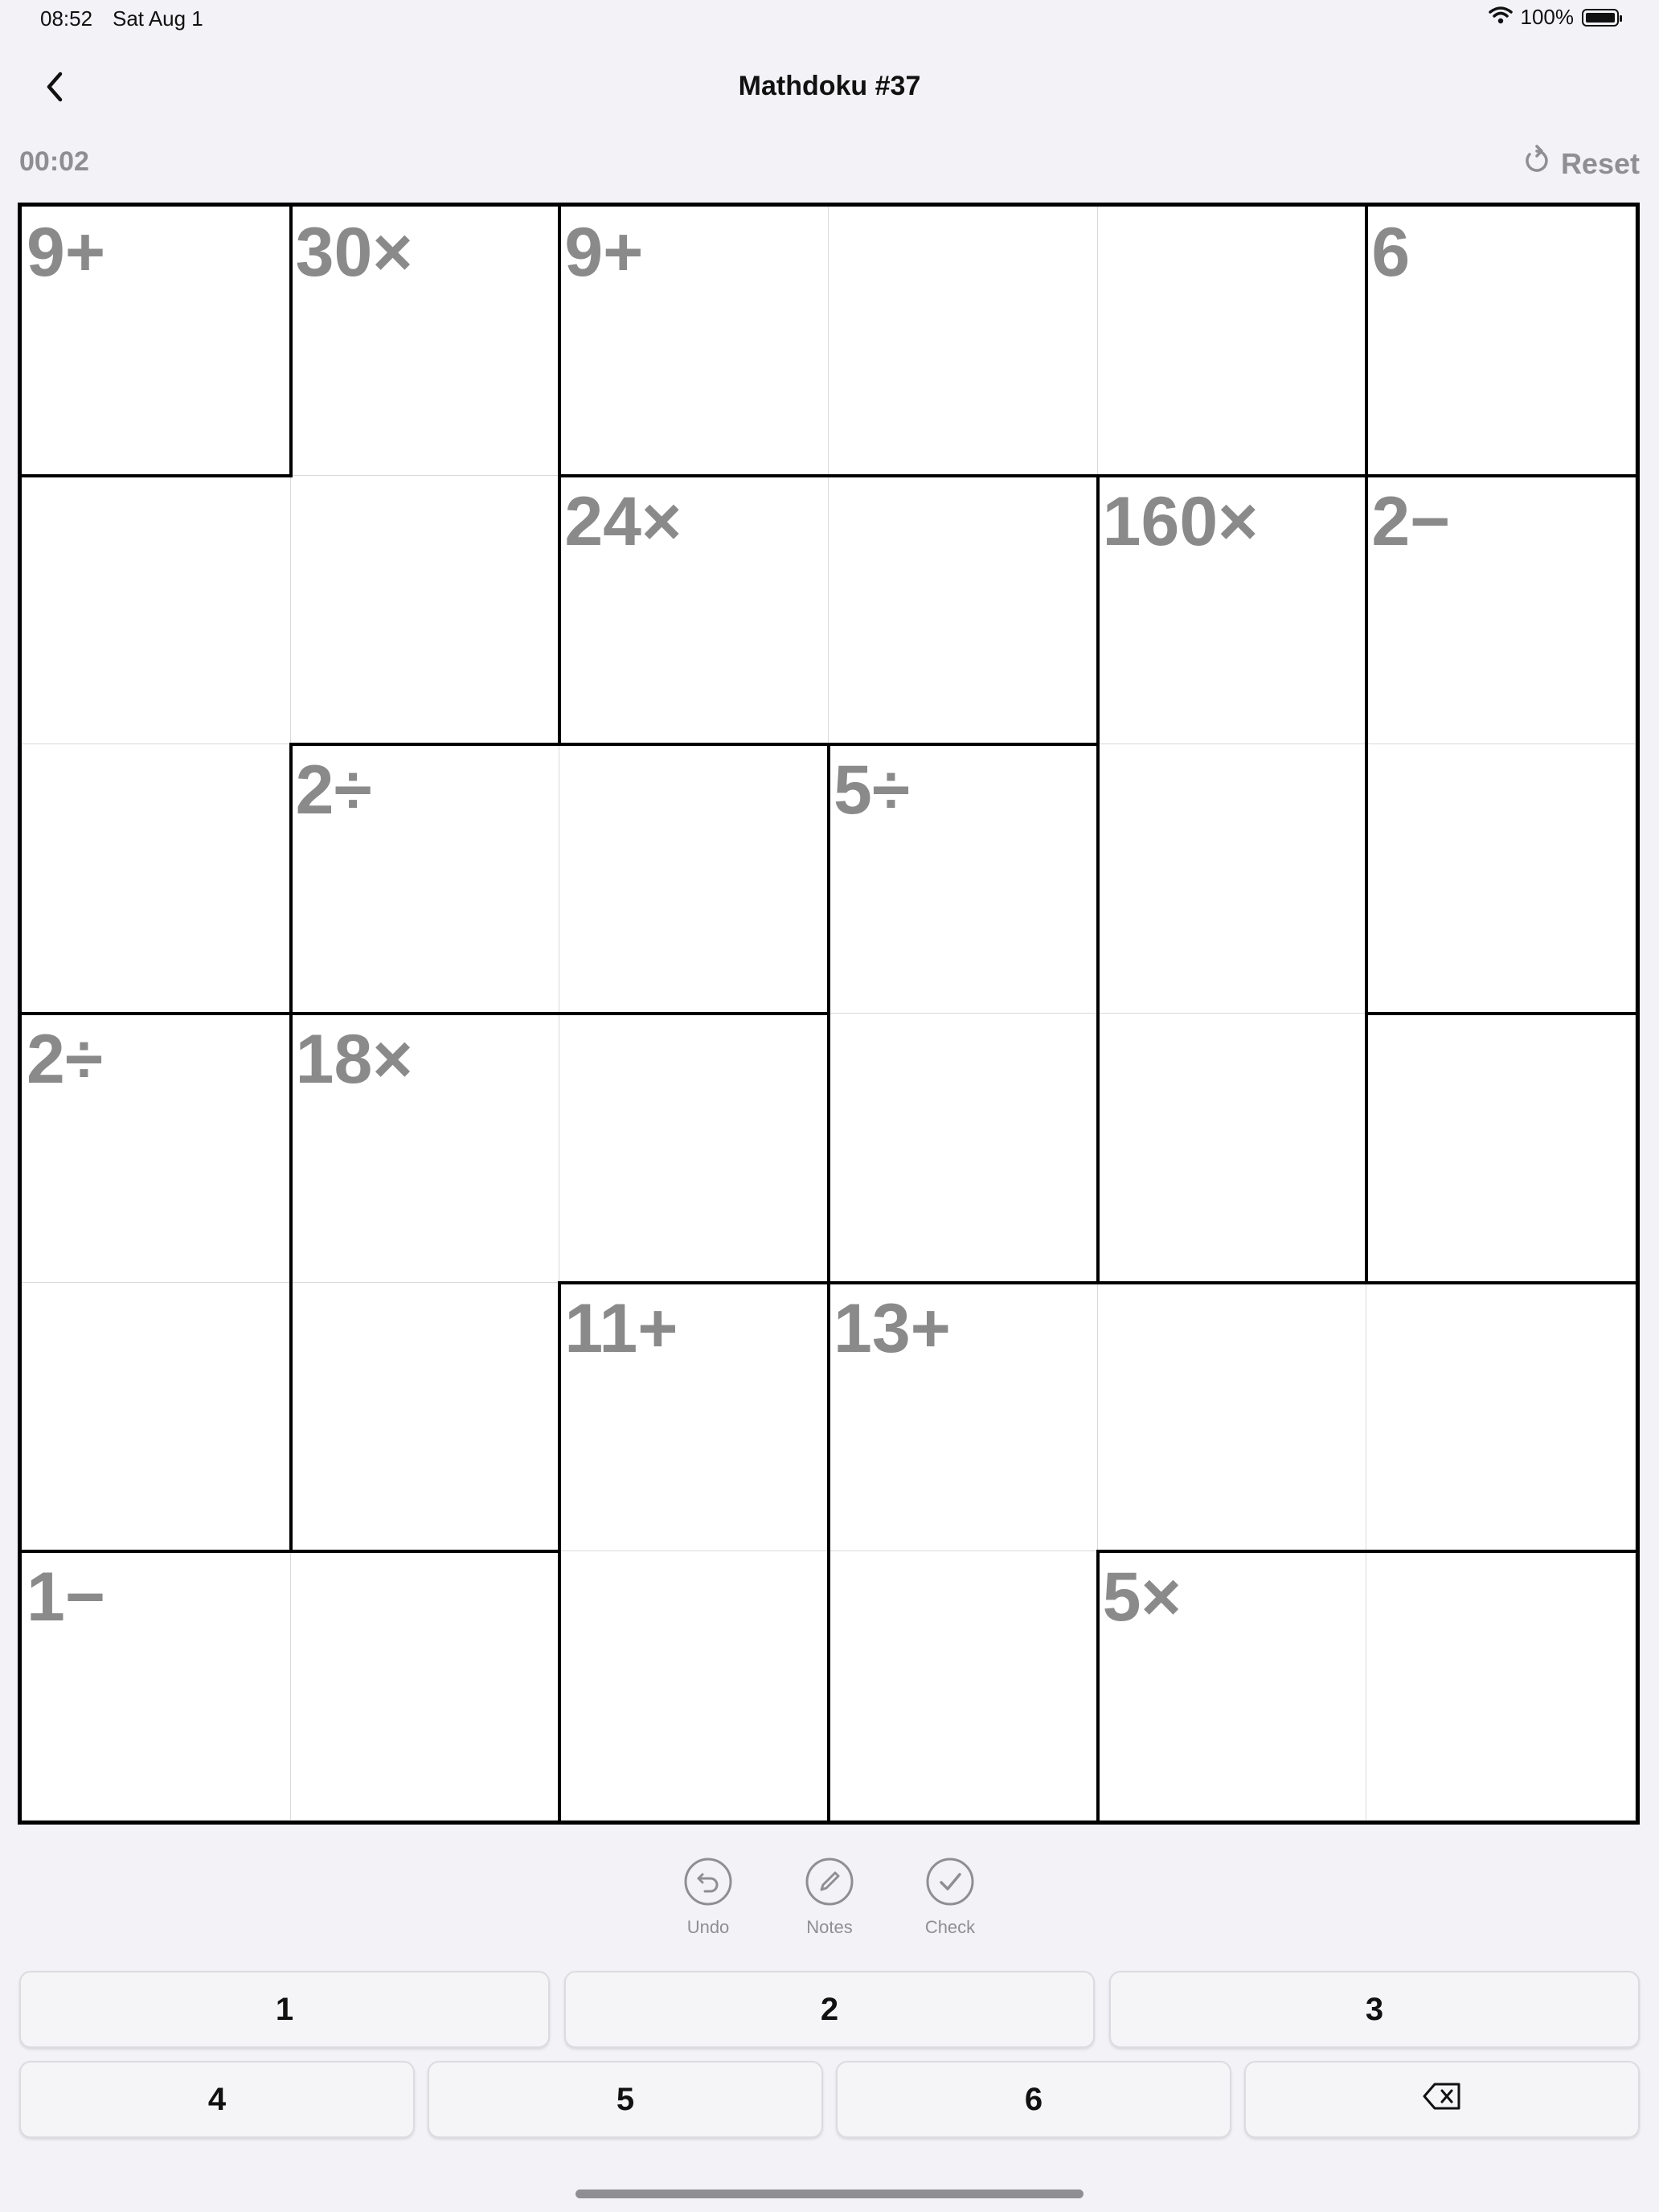 The image size is (1659, 2212). Describe the element at coordinates (66, 18) in the screenshot. I see `status-time: 08:52` at that location.